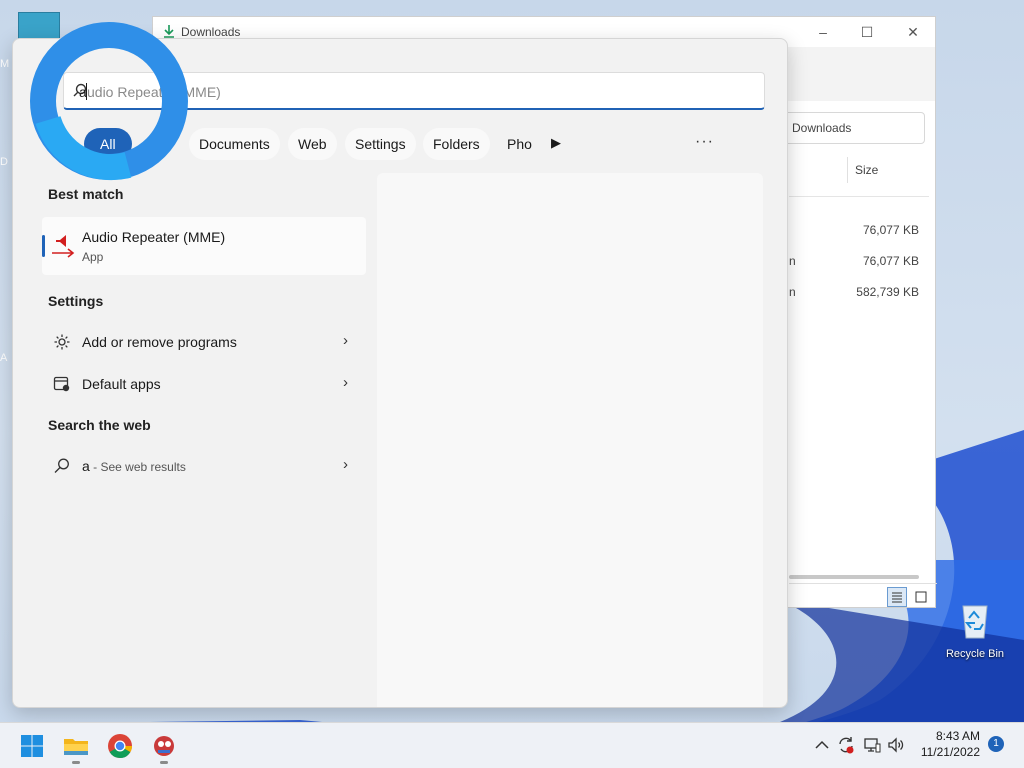 The width and height of the screenshot is (1024, 768). I want to click on explorer-search-input: rch Downloads, so click(845, 128).